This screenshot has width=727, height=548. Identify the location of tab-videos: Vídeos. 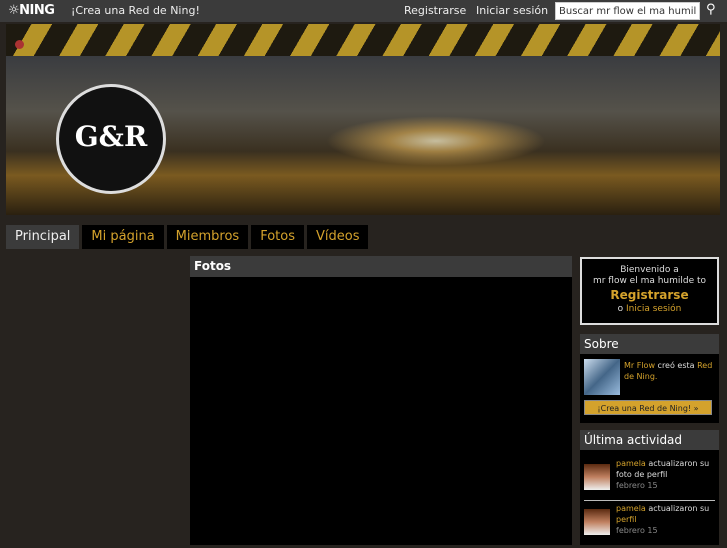
(337, 237).